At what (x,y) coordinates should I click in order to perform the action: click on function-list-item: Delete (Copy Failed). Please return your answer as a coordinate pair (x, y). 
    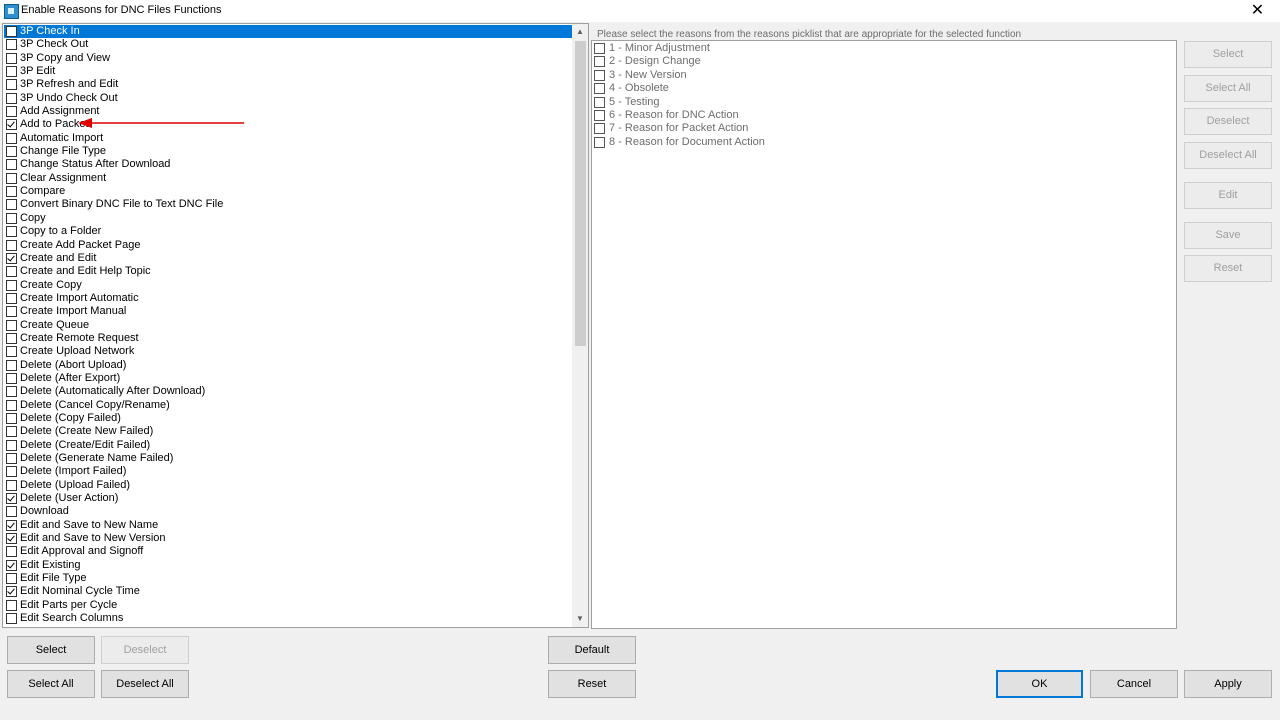
    Looking at the image, I should click on (289, 418).